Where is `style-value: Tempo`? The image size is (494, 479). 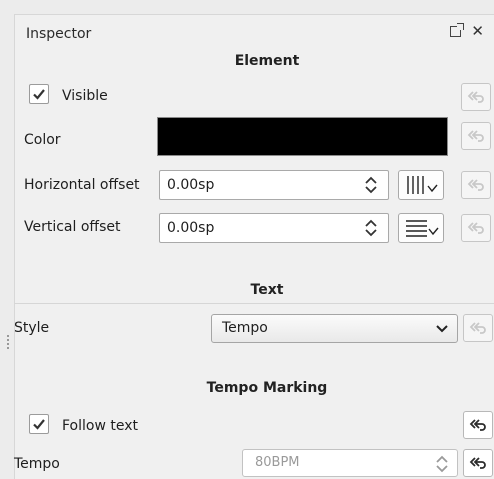 style-value: Tempo is located at coordinates (245, 328).